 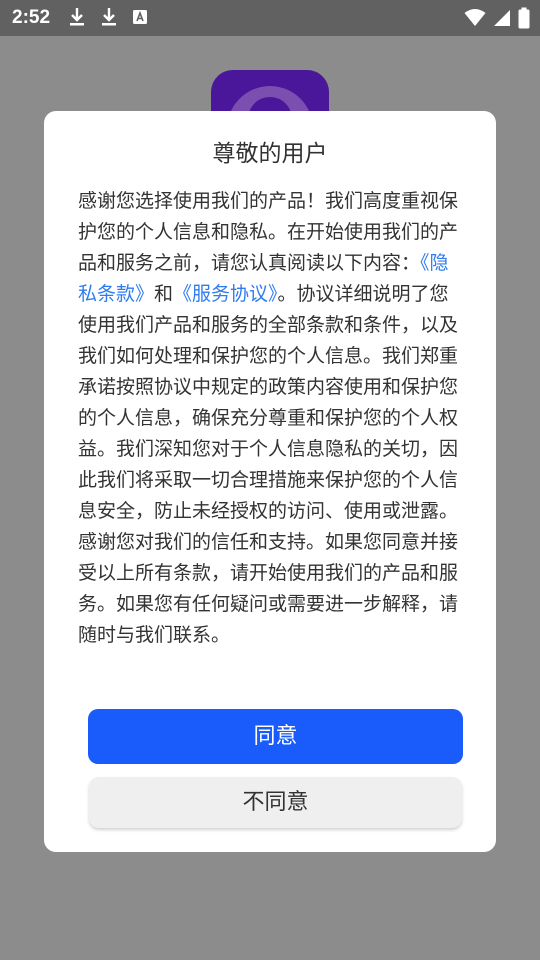 What do you see at coordinates (225, 294) in the screenshot?
I see `service-agreement-link: 《服务协议》` at bounding box center [225, 294].